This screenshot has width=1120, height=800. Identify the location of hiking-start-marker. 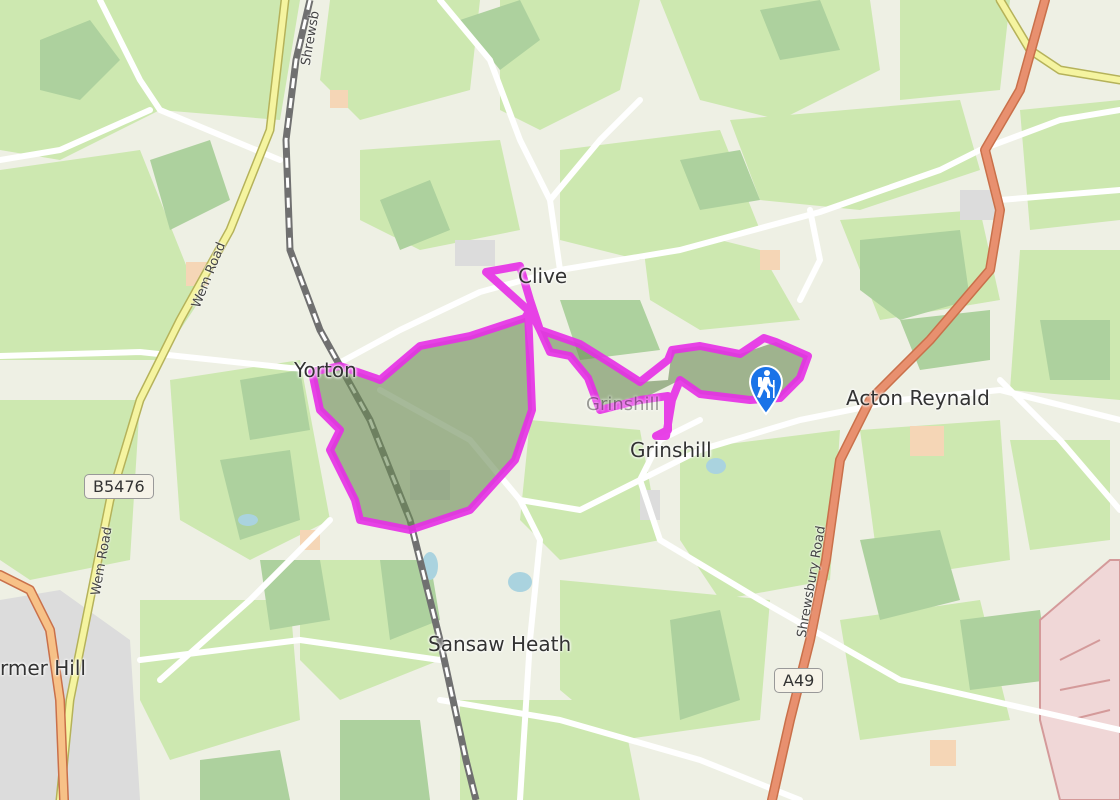
(766, 390).